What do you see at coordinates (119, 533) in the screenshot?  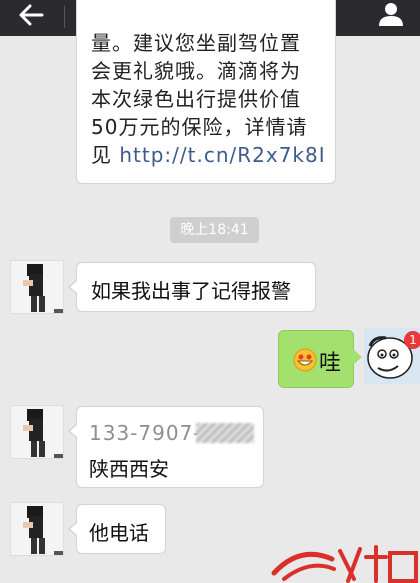 I see `message-text: 他电话` at bounding box center [119, 533].